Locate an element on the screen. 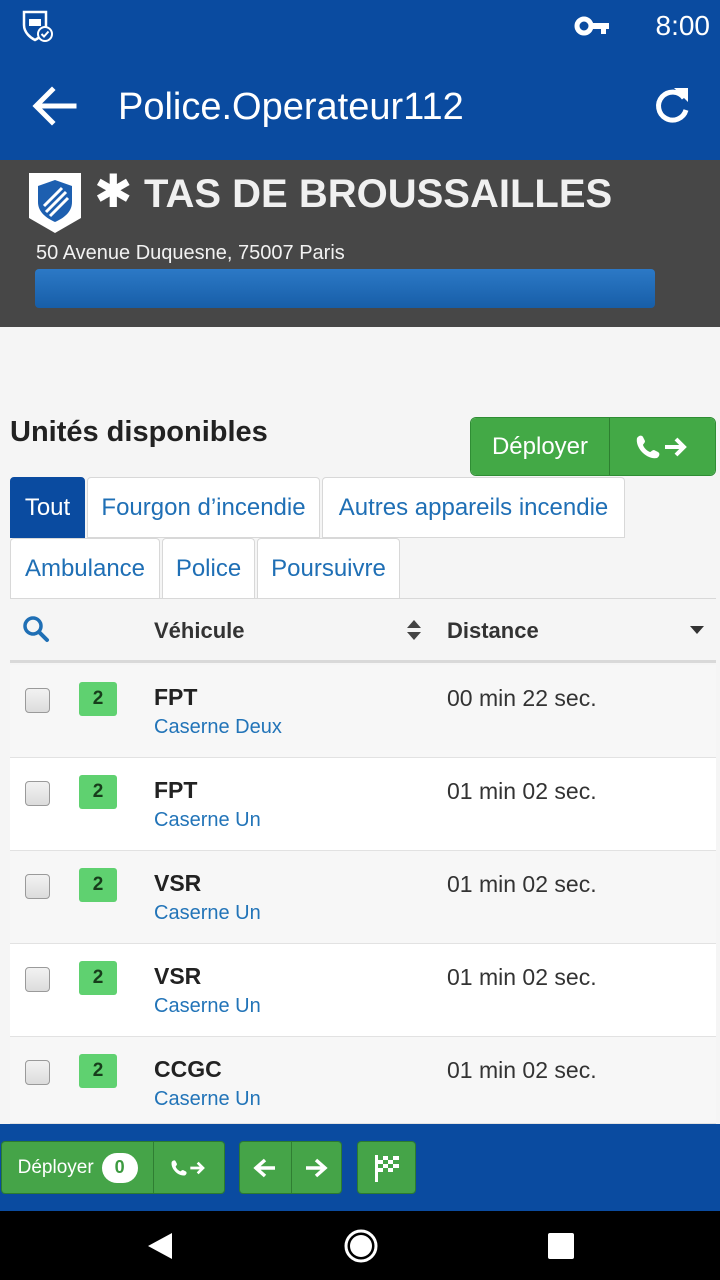 Image resolution: width=720 pixels, height=1280 pixels. vehicle-type: CCGC is located at coordinates (188, 1069).